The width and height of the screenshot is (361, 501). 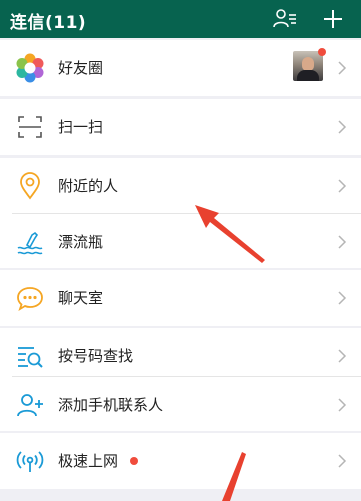 I want to click on add-button, so click(x=333, y=19).